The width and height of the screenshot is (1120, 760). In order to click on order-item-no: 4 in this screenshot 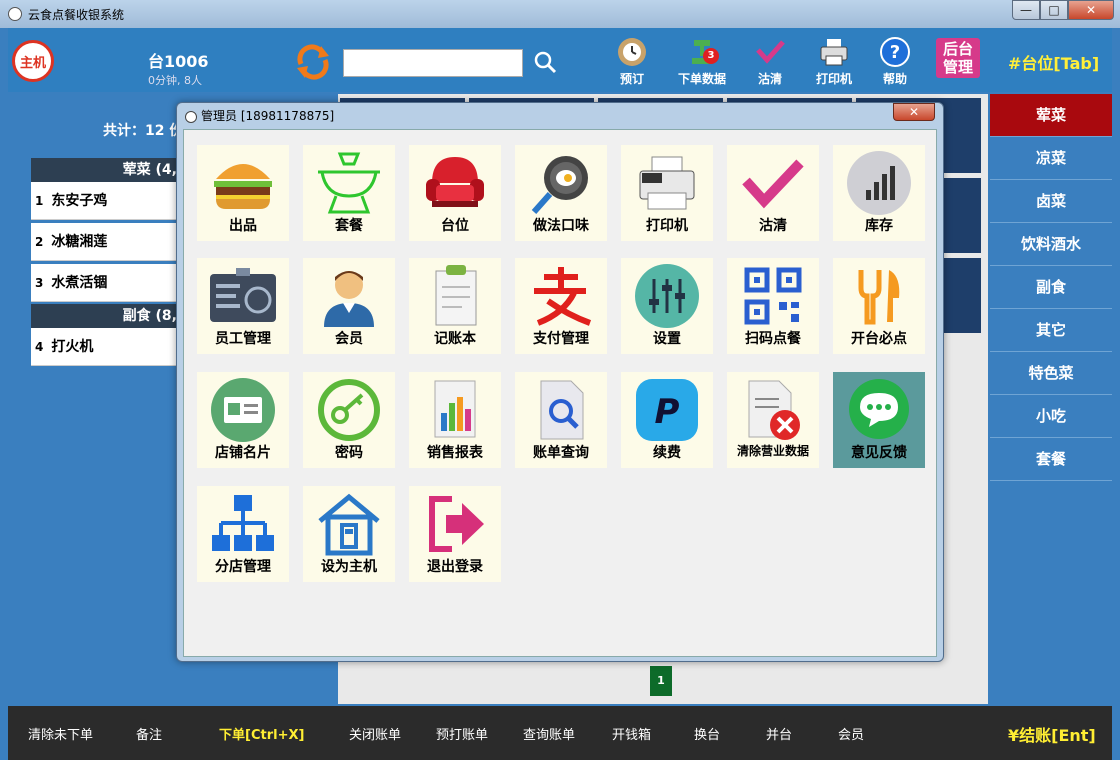, I will do `click(39, 347)`.